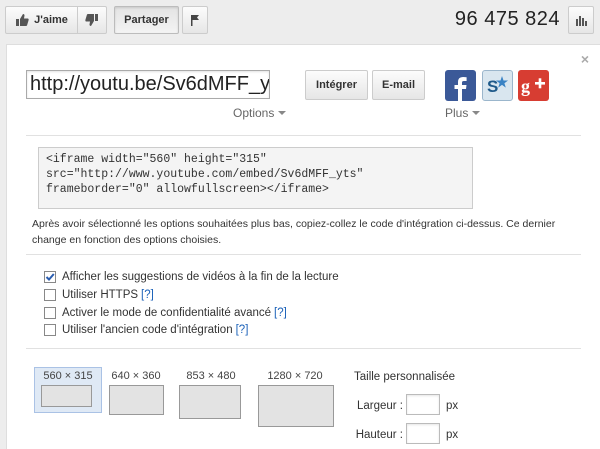 The width and height of the screenshot is (600, 449). Describe the element at coordinates (423, 404) in the screenshot. I see `width-input` at that location.